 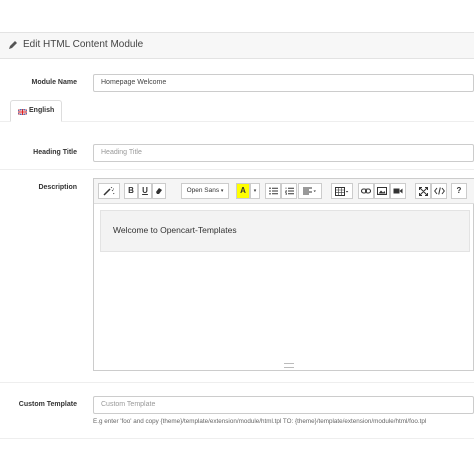 I want to click on editor-content-text: Welcome to Opencart-Templates, so click(x=175, y=230).